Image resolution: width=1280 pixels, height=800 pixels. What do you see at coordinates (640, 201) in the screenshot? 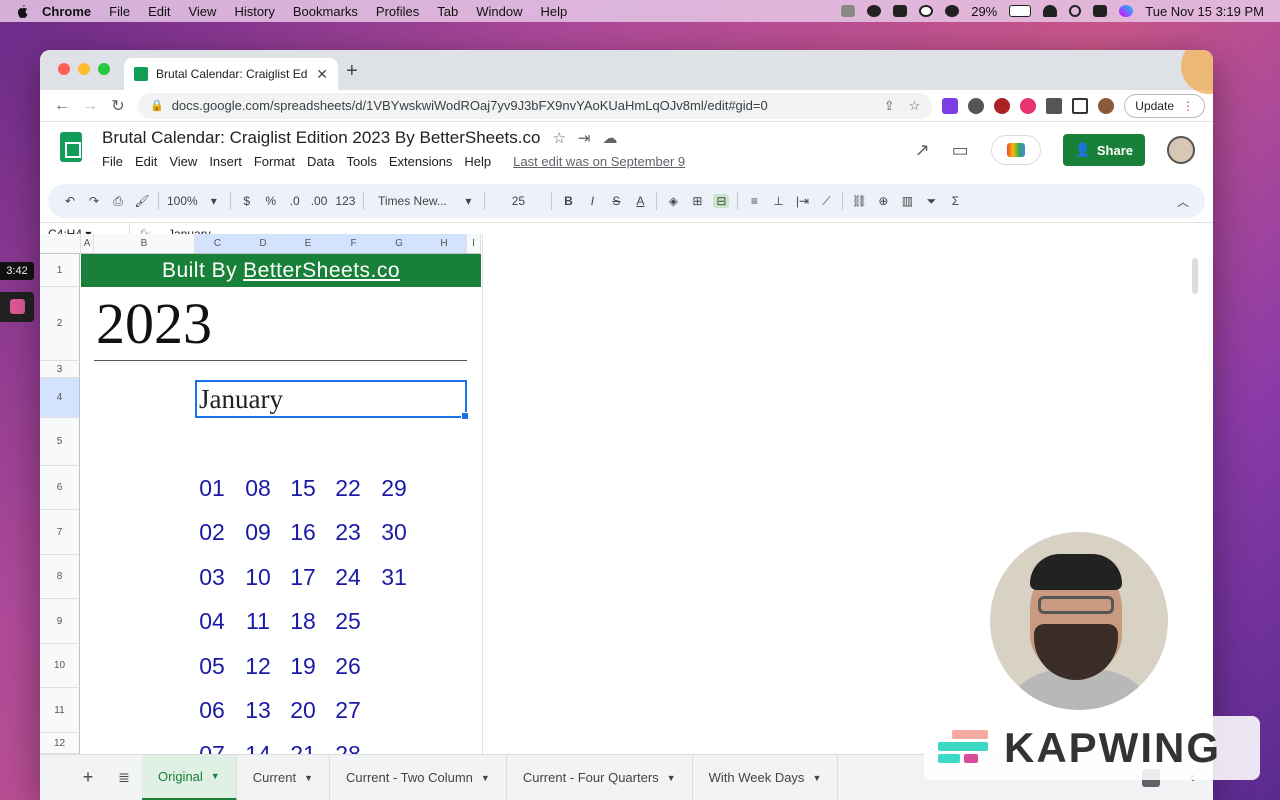
I see `text-color-button: A` at bounding box center [640, 201].